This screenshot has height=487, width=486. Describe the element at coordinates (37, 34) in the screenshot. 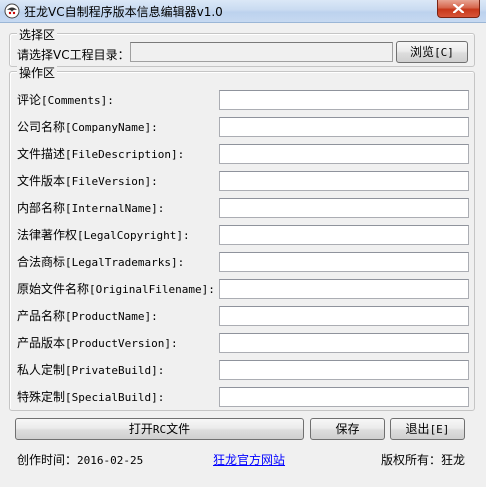

I see `select-group-legend: 选择区` at that location.